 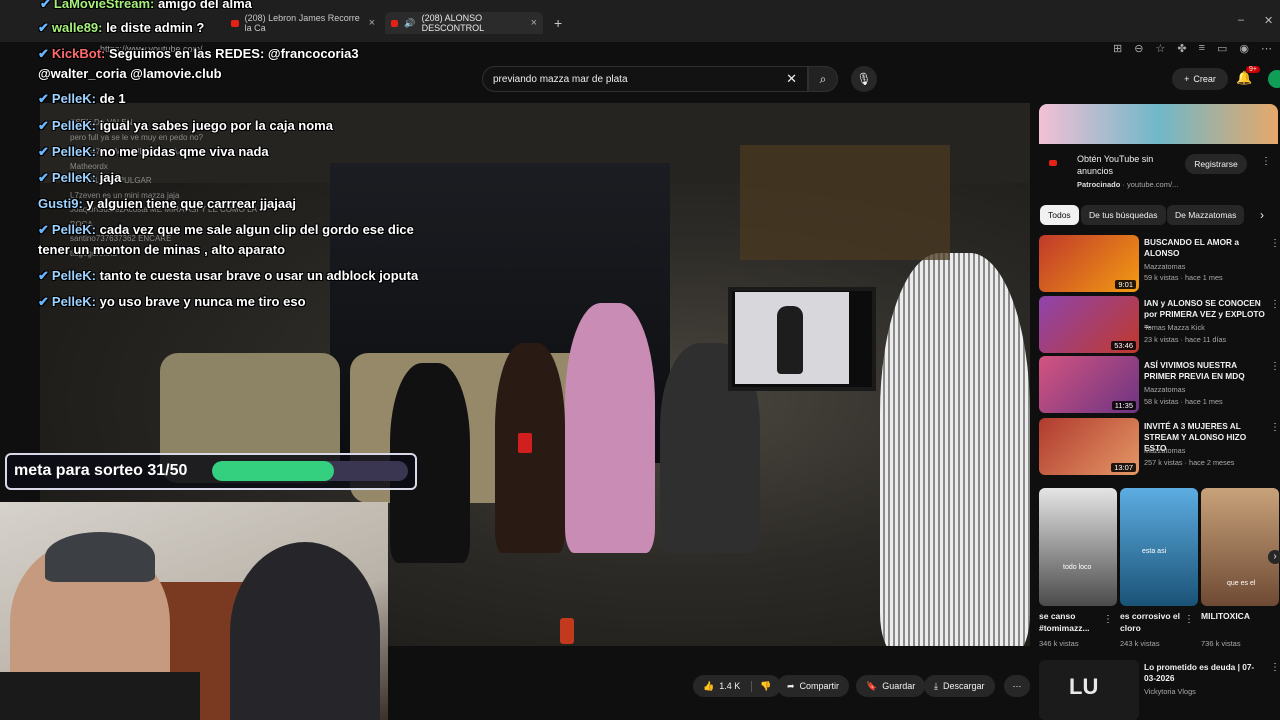 What do you see at coordinates (1262, 215) in the screenshot?
I see `chevron-right-icon: ›` at bounding box center [1262, 215].